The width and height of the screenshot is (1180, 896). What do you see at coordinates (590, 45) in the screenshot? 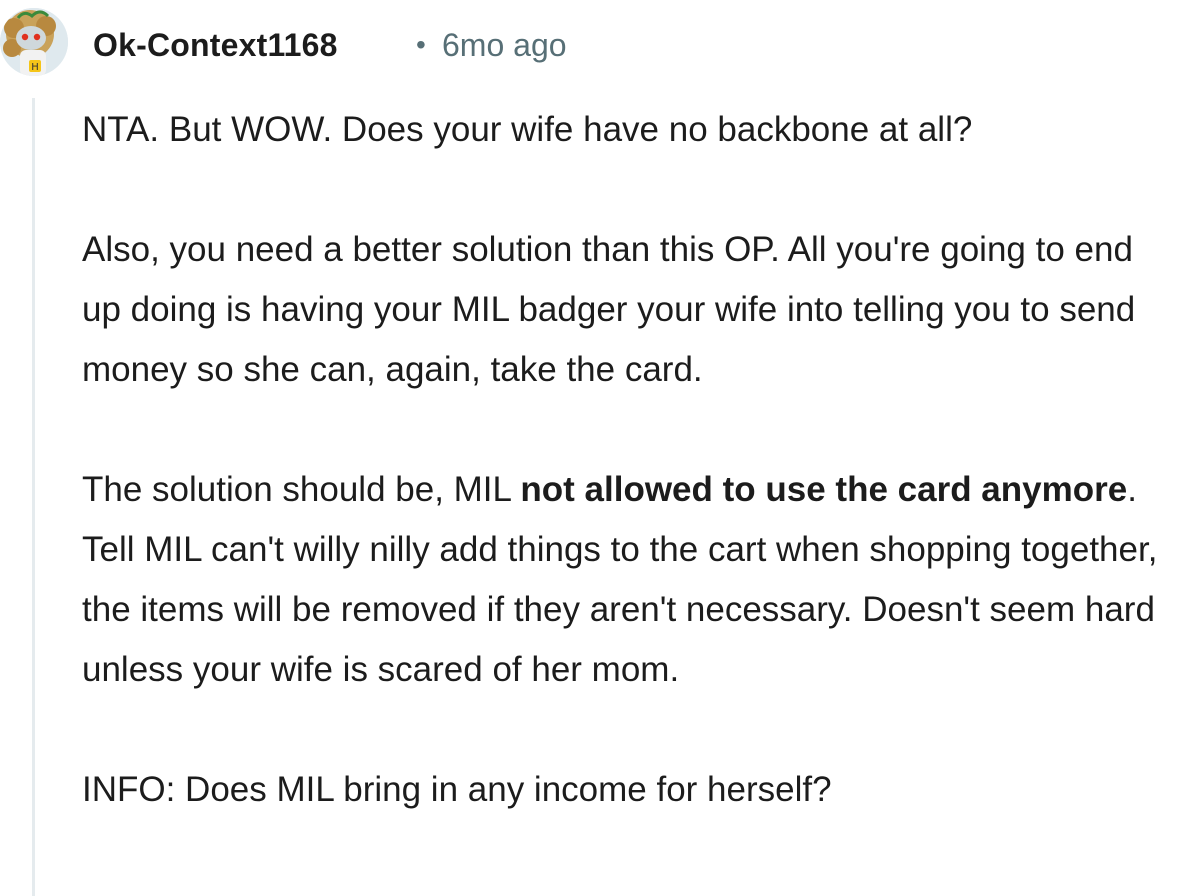
I see `comment-header: H Ok-Context1168 • 6mo ago` at bounding box center [590, 45].